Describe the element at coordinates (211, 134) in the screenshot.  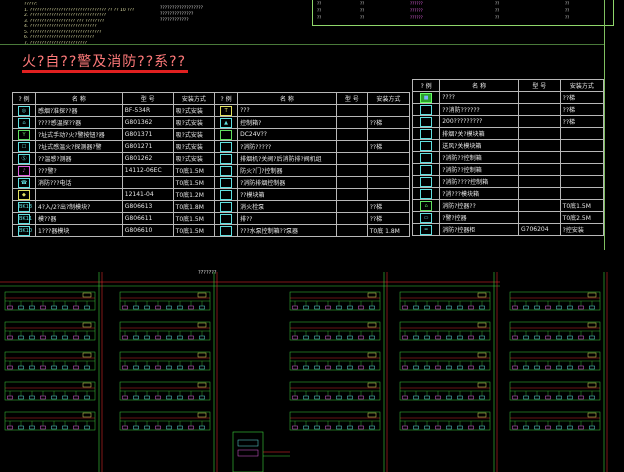
I see `legend-row: Y ?址式手动?火?警按钮?器 G801371 吸?式安装 DC24V??` at that location.